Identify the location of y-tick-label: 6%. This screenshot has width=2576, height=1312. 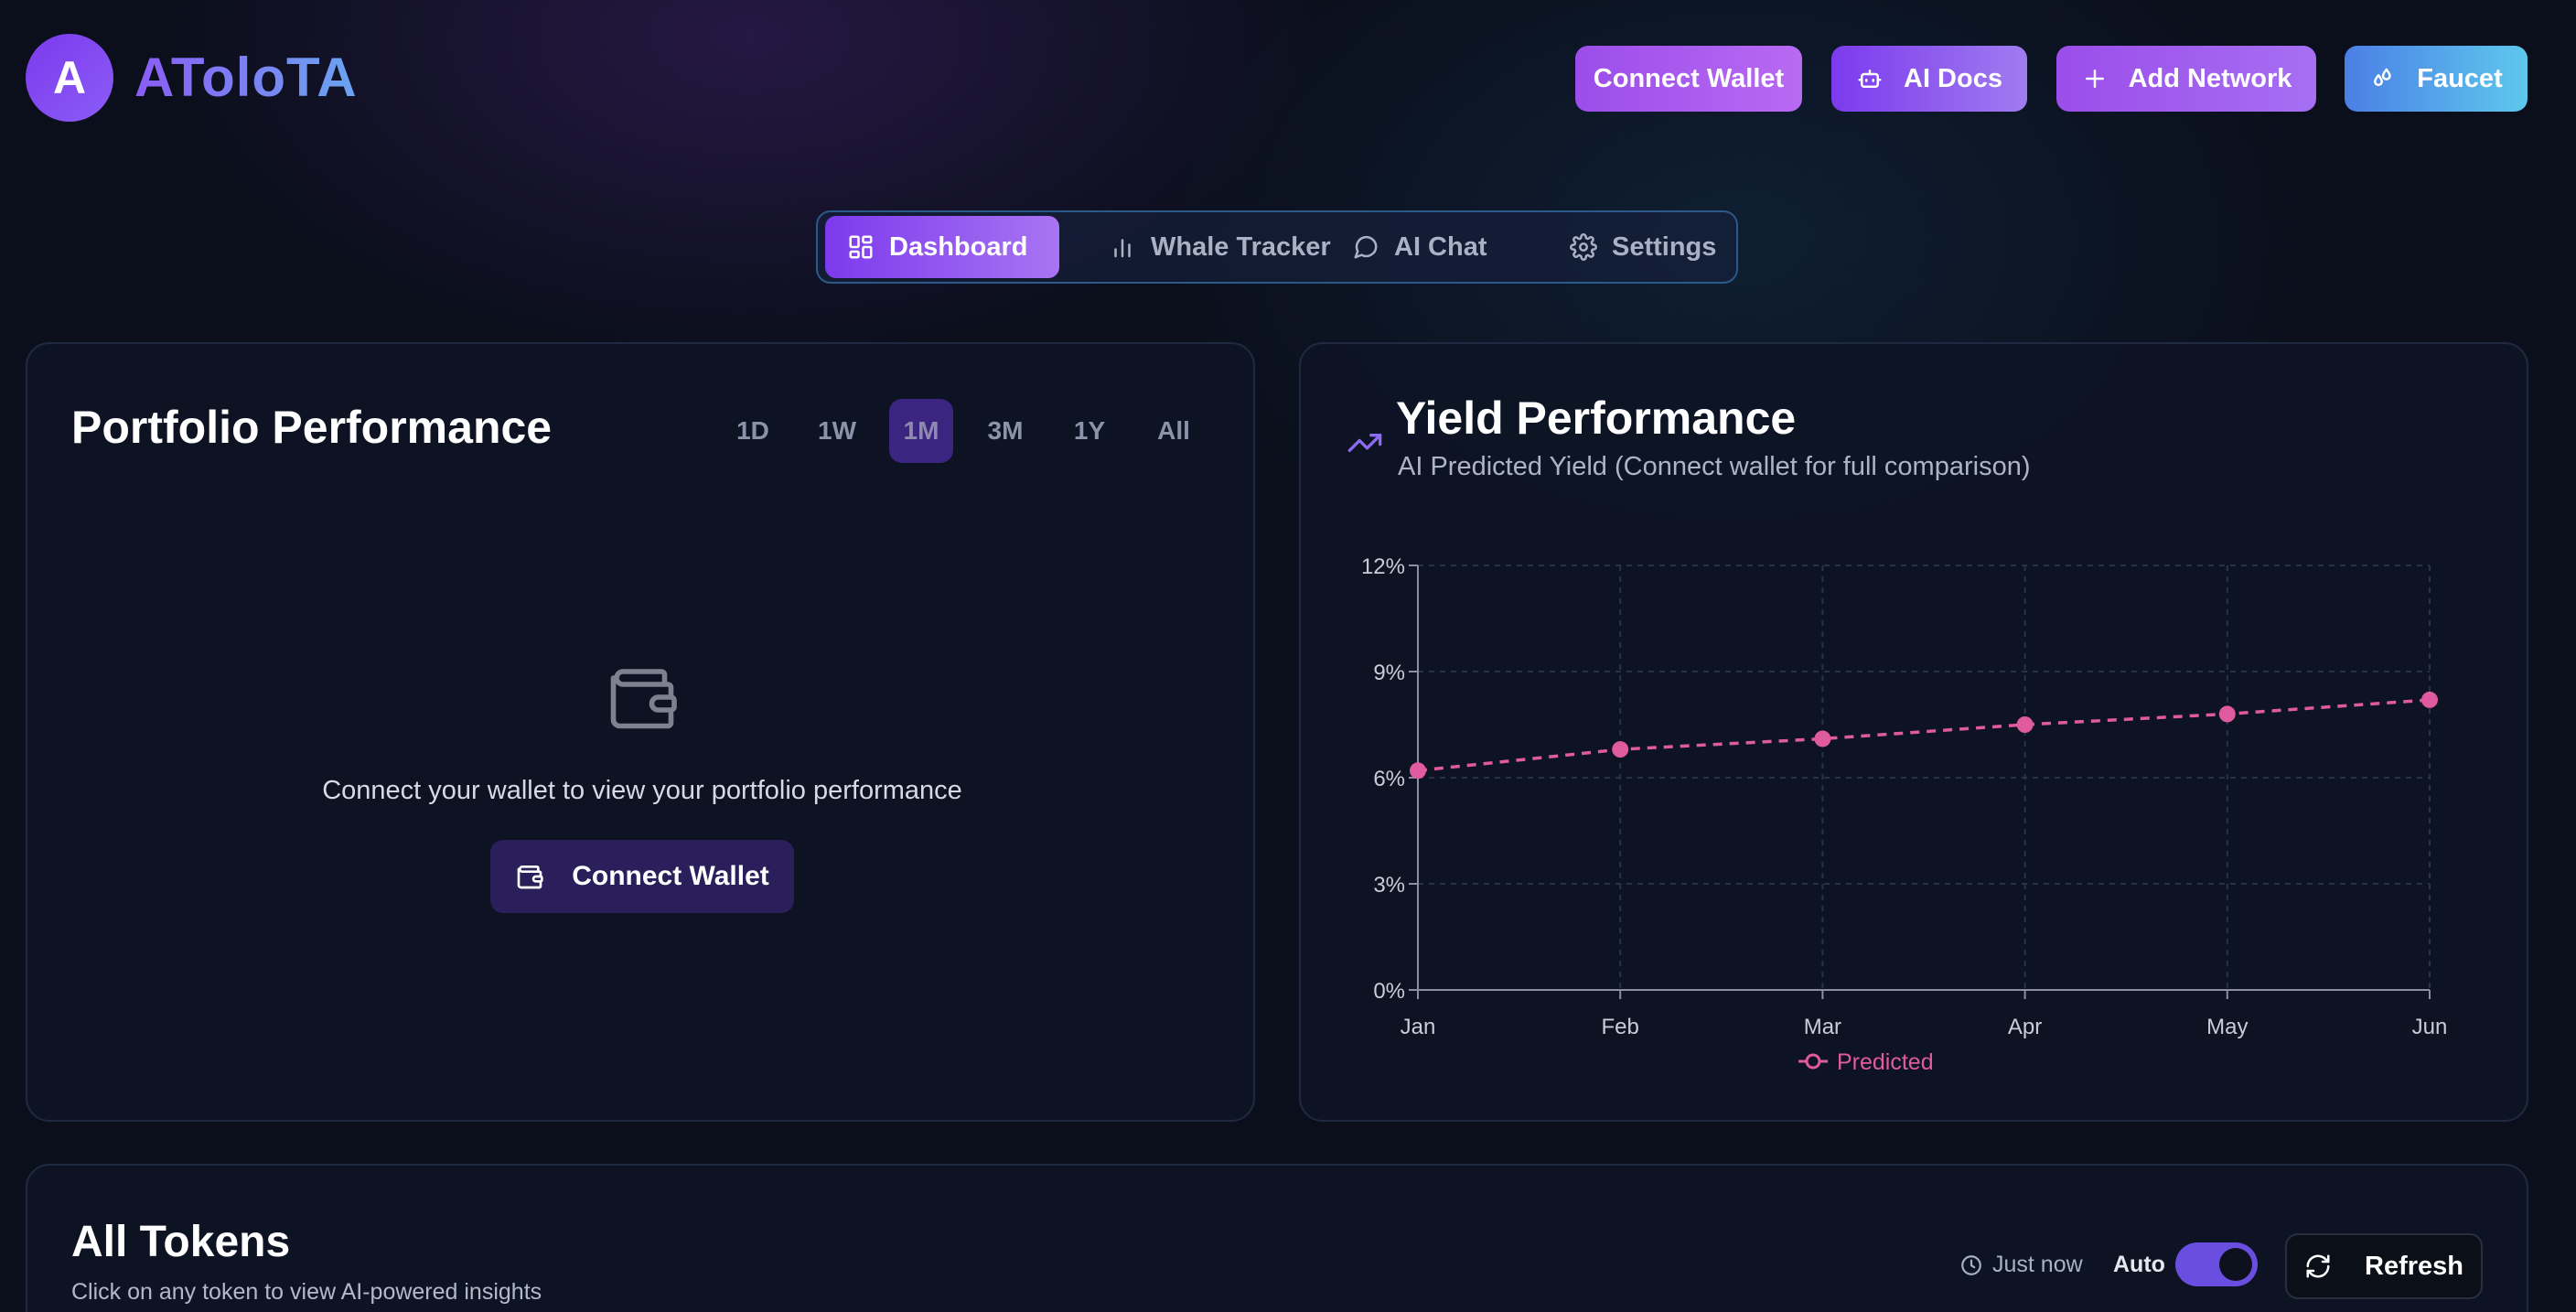
(1389, 779).